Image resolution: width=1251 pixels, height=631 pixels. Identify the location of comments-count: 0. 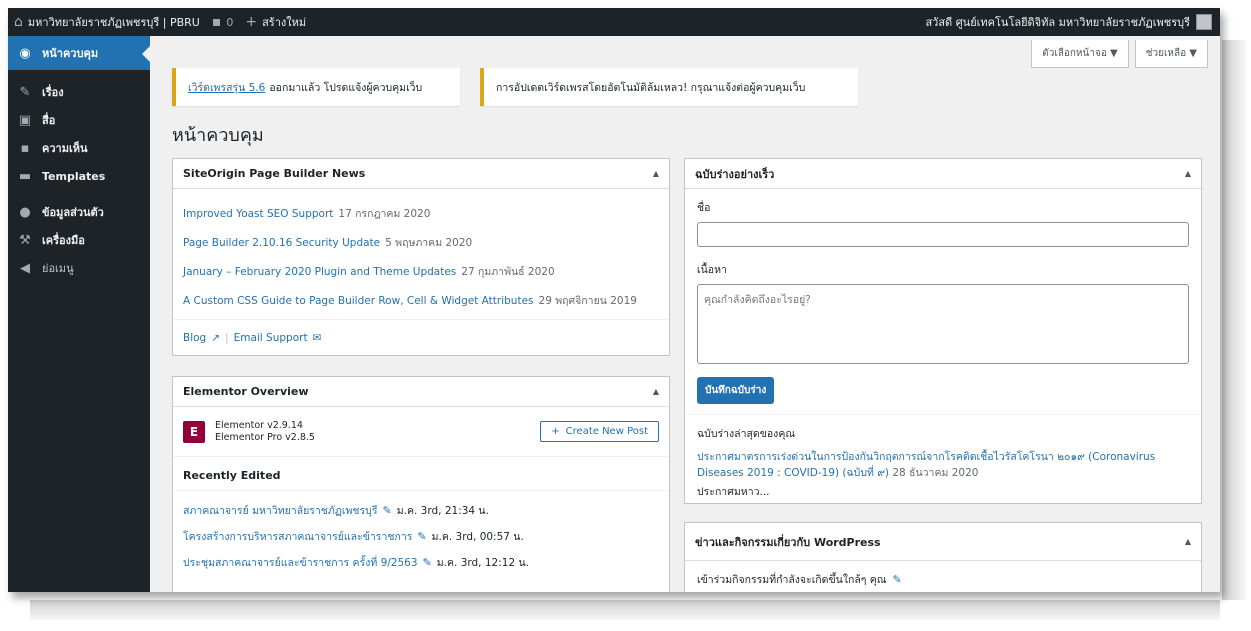
(230, 22).